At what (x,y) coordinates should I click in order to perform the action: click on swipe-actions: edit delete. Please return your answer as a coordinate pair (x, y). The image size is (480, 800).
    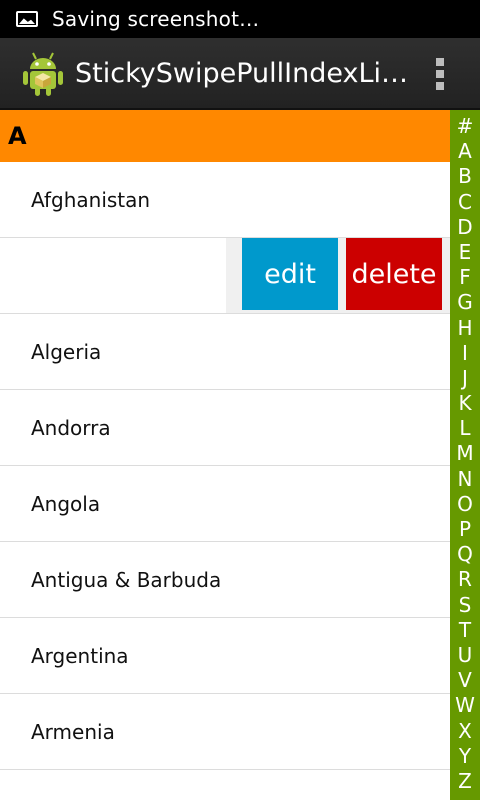
    Looking at the image, I should click on (338, 275).